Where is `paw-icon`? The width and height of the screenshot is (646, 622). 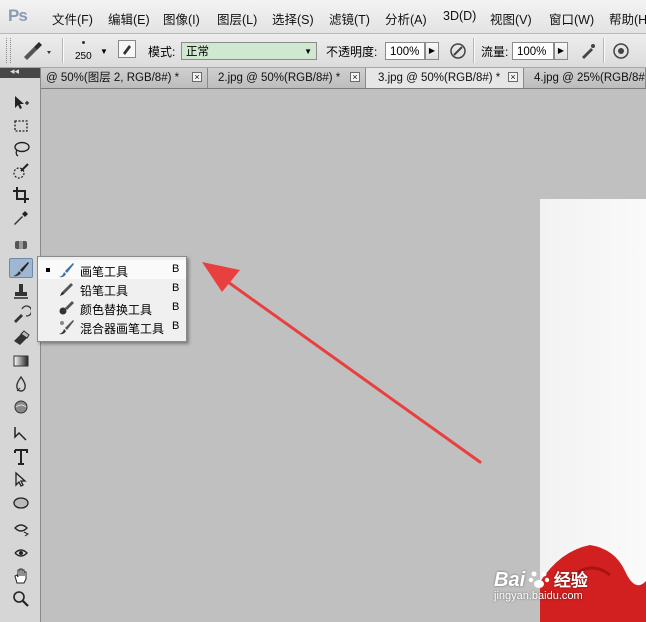 paw-icon is located at coordinates (539, 579).